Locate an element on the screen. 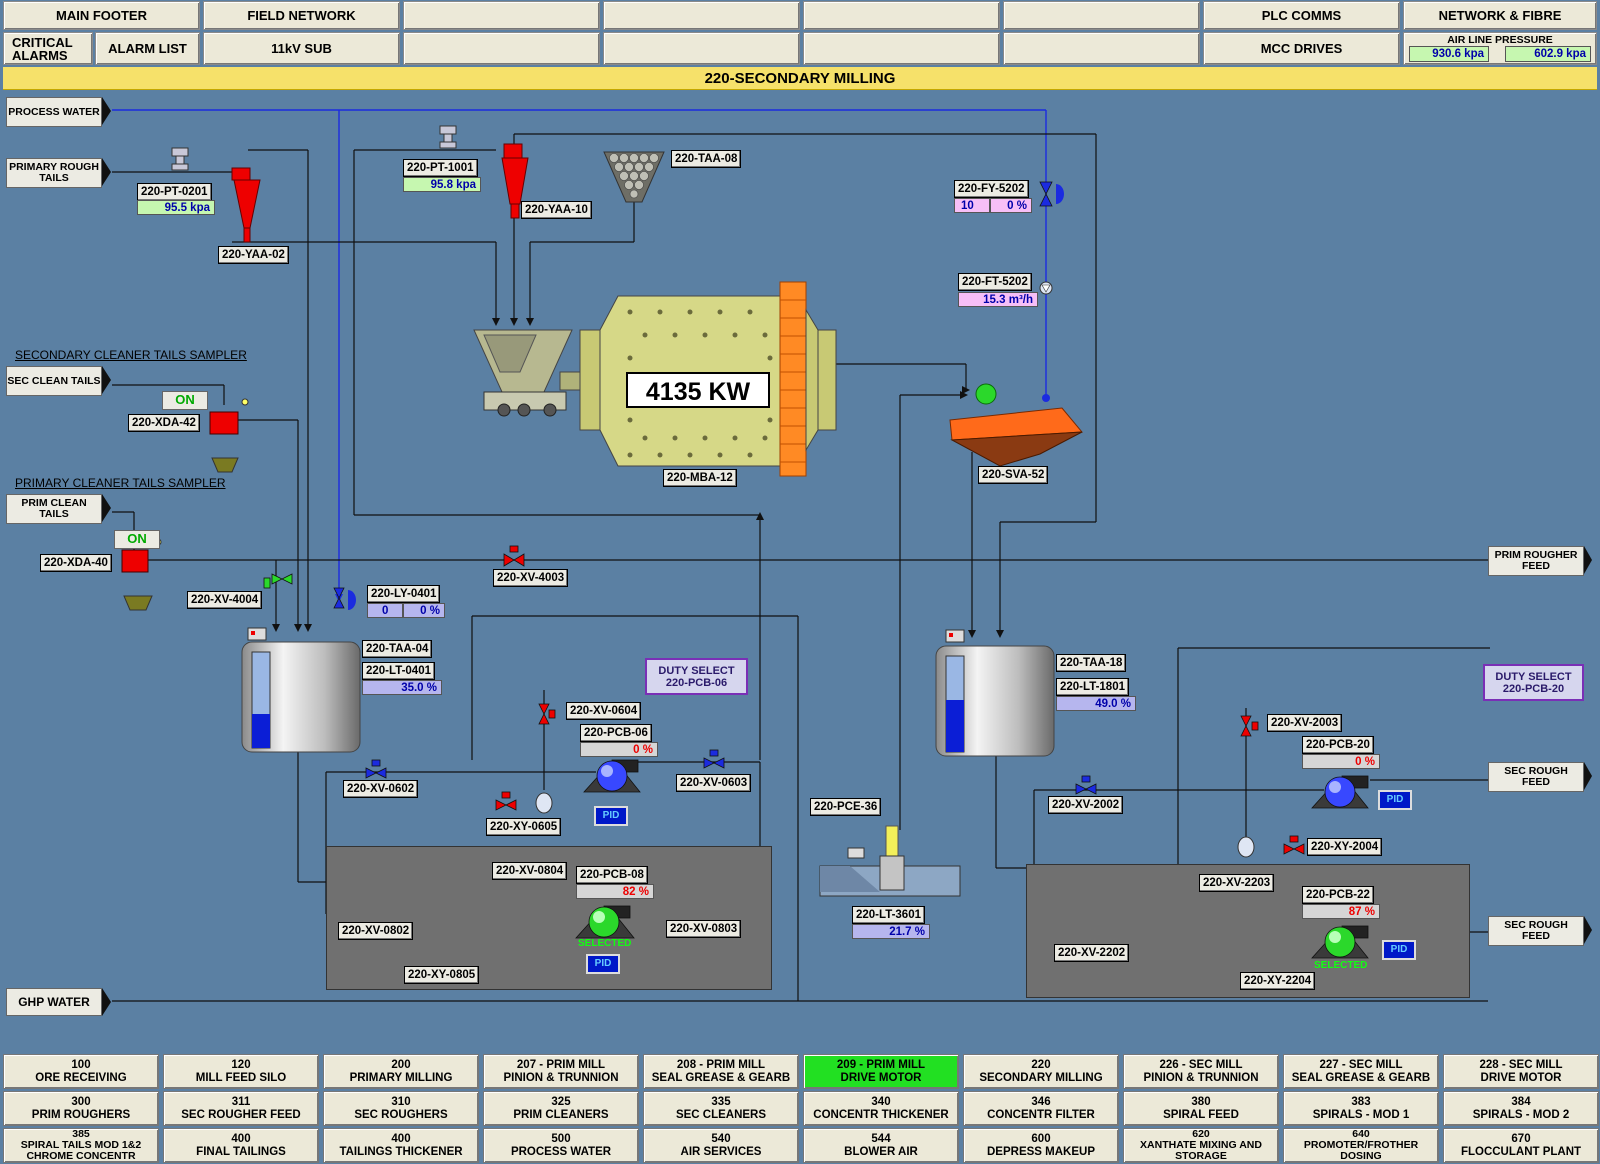 The height and width of the screenshot is (1164, 1600). nav-button-670-30: 670 FLOCCULANT PLANT is located at coordinates (1521, 1145).